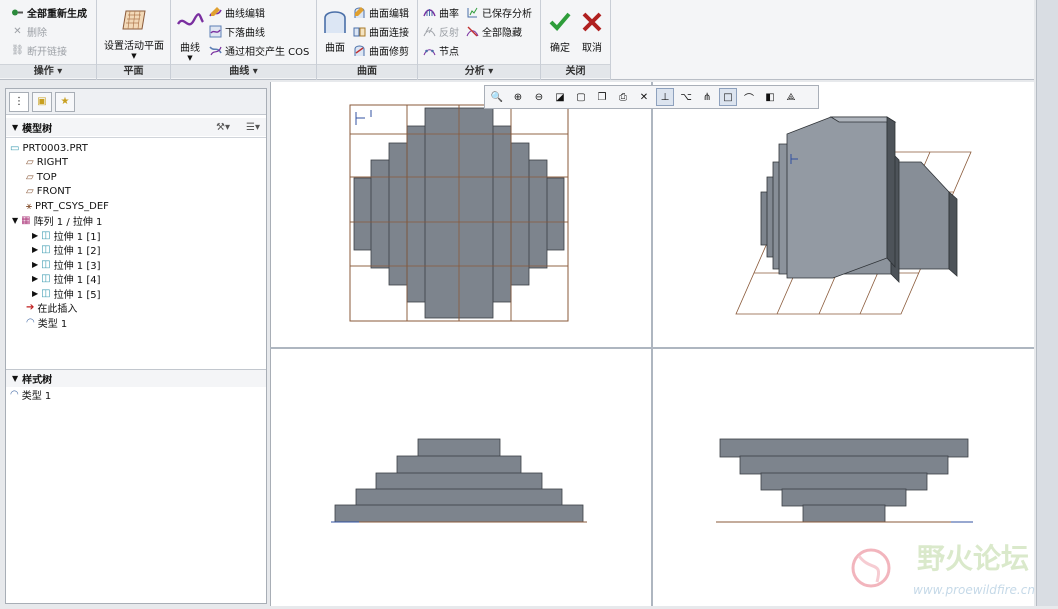  I want to click on grid-display-button: □, so click(728, 97).